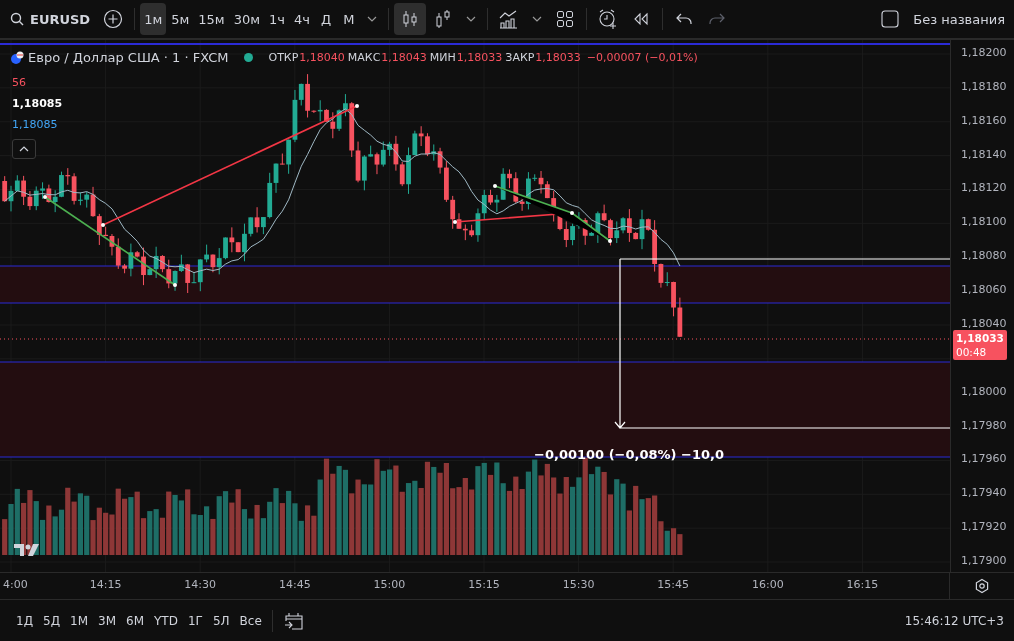 This screenshot has width=1014, height=641. Describe the element at coordinates (404, 57) in the screenshot. I see `ohlc-value: 1,18043` at that location.